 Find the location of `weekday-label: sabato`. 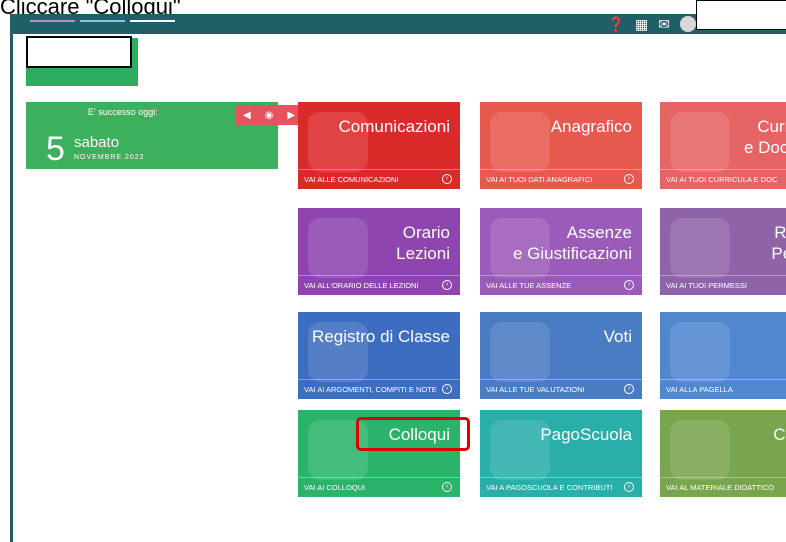

weekday-label: sabato is located at coordinates (97, 142).